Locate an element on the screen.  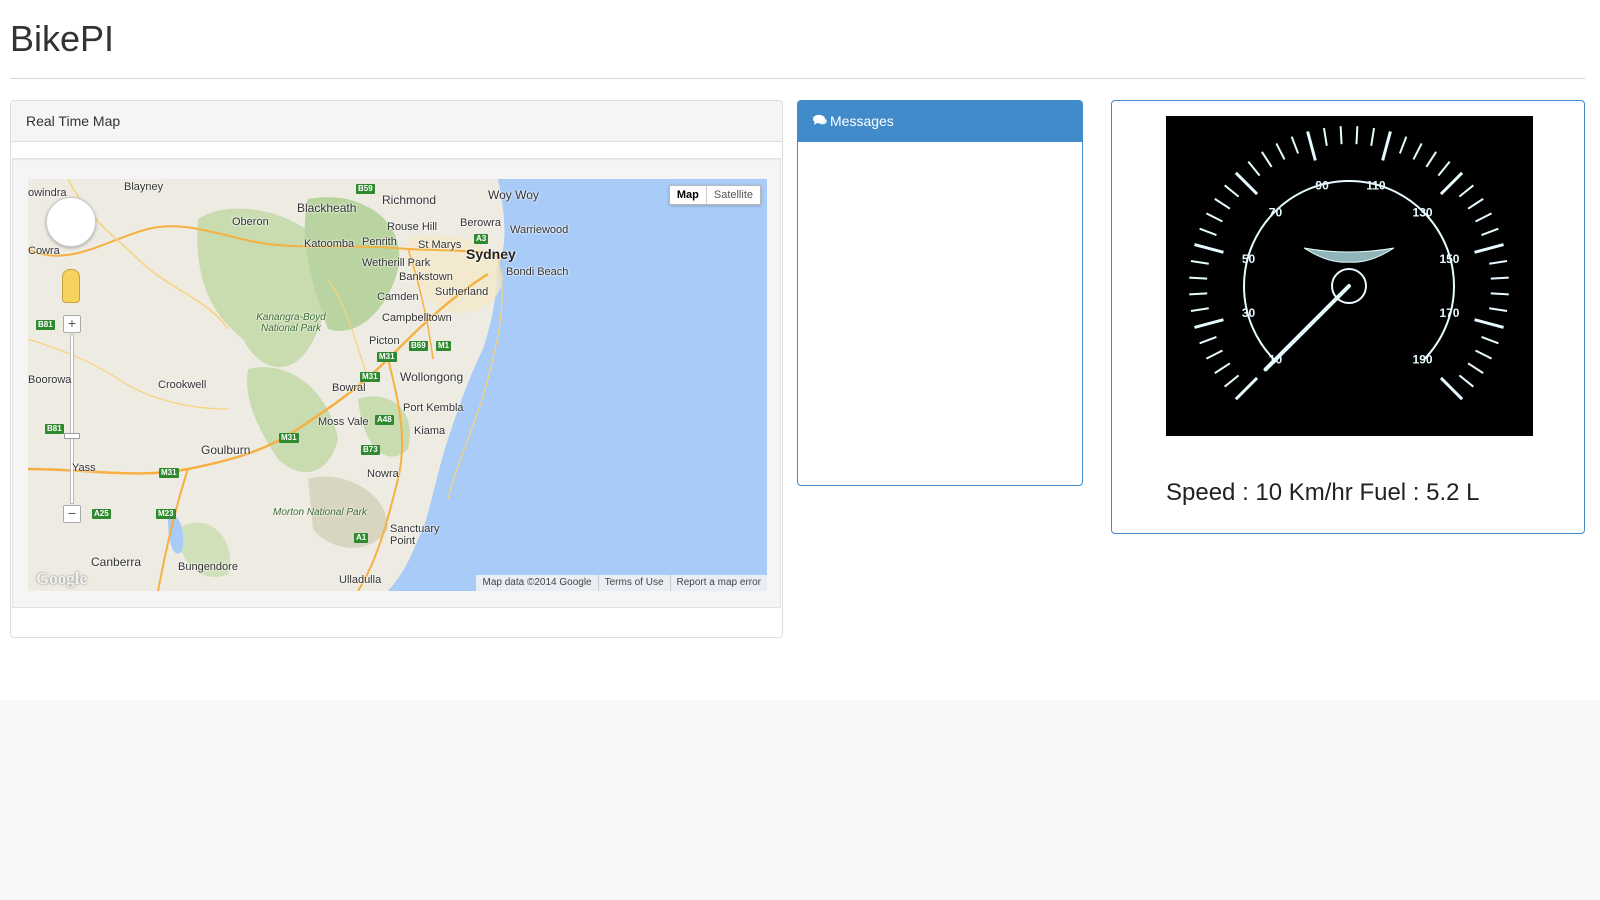
zoom-in-button: + is located at coordinates (72, 324).